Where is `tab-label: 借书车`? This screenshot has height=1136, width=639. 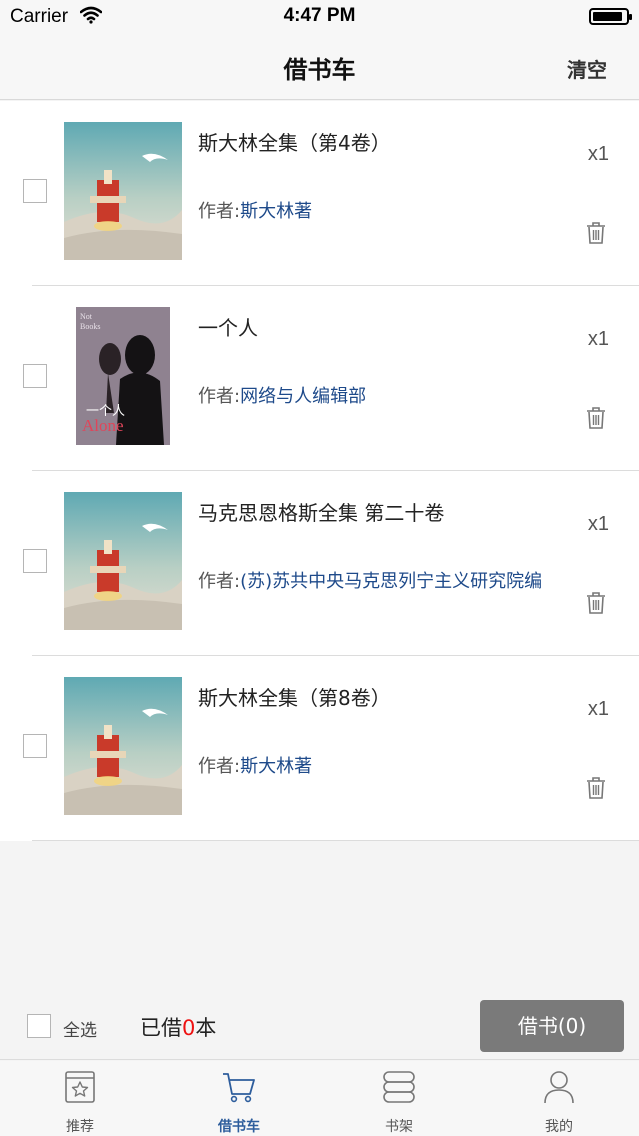 tab-label: 借书车 is located at coordinates (239, 1127).